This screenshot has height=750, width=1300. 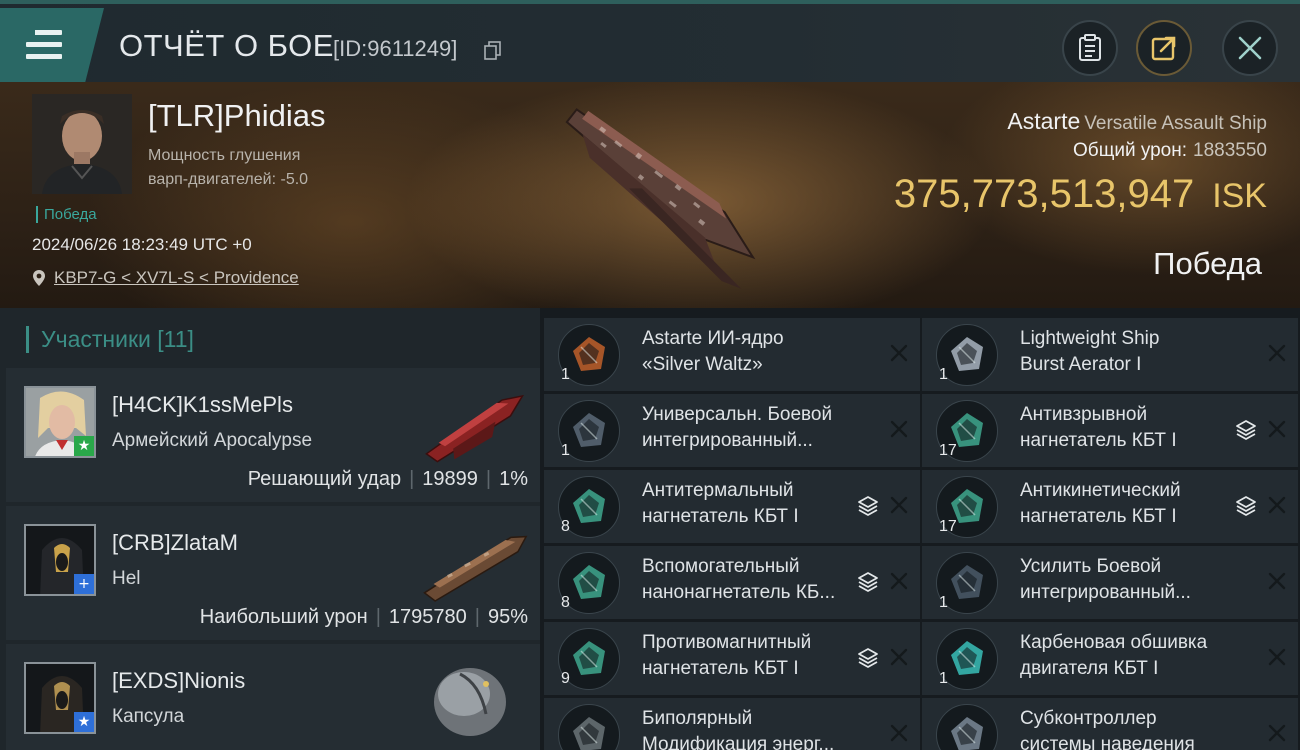 I want to click on victim-name: [TLR]Phidias, so click(x=236, y=116).